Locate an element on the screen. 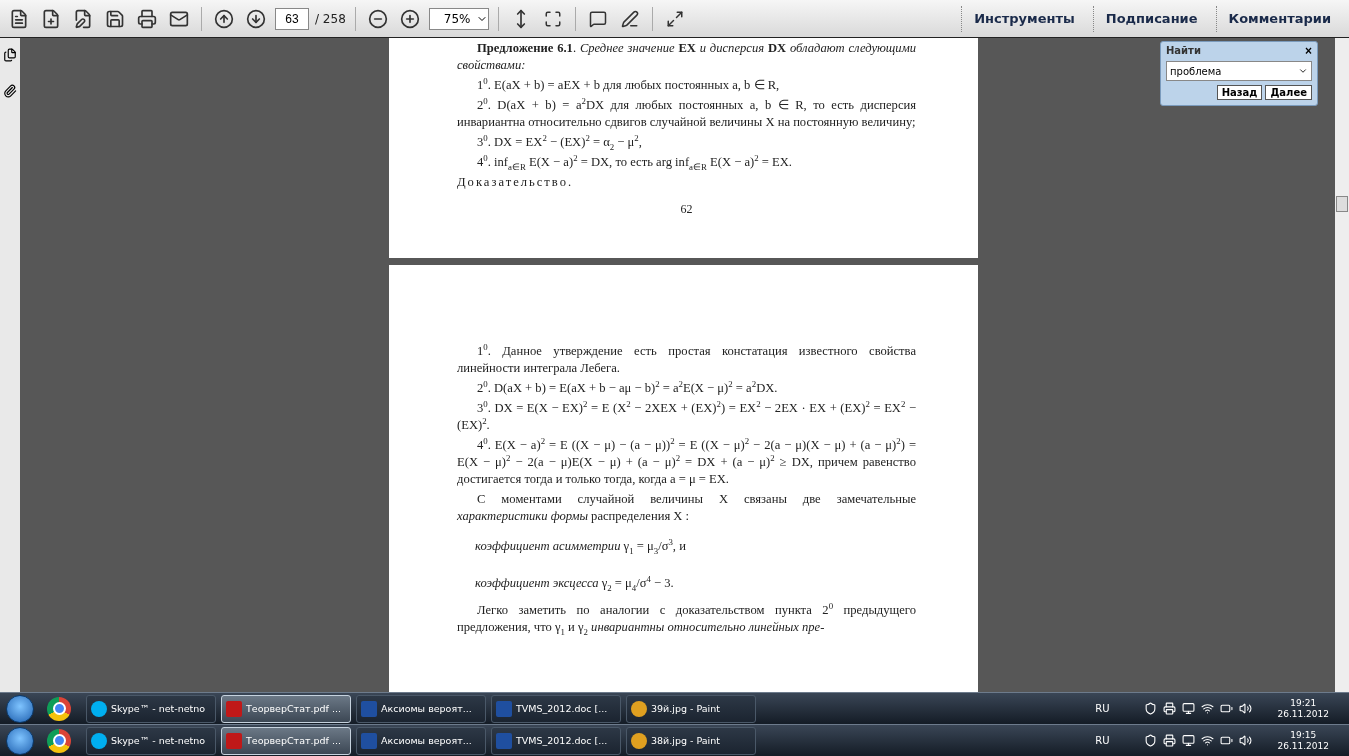 This screenshot has height=756, width=1349. paragraph: 4$^{0}$. E(X − a)$^{2}$ = E ((X − μ) − (a − μ))$^{2}$ = E ((X − μ)$^{2}$ − 2(a − μ)(X − μ) + (a − μ)$^{2}$) = E(X − μ)$^{2}$ − 2(a − μ)E(X − μ) + (a − μ)$^{2}$ = DX + (a − μ)$^{2}$ ≥ DX, причем равенство достигается тогда и только тогда, когда a = μ = EX. is located at coordinates (686, 462).